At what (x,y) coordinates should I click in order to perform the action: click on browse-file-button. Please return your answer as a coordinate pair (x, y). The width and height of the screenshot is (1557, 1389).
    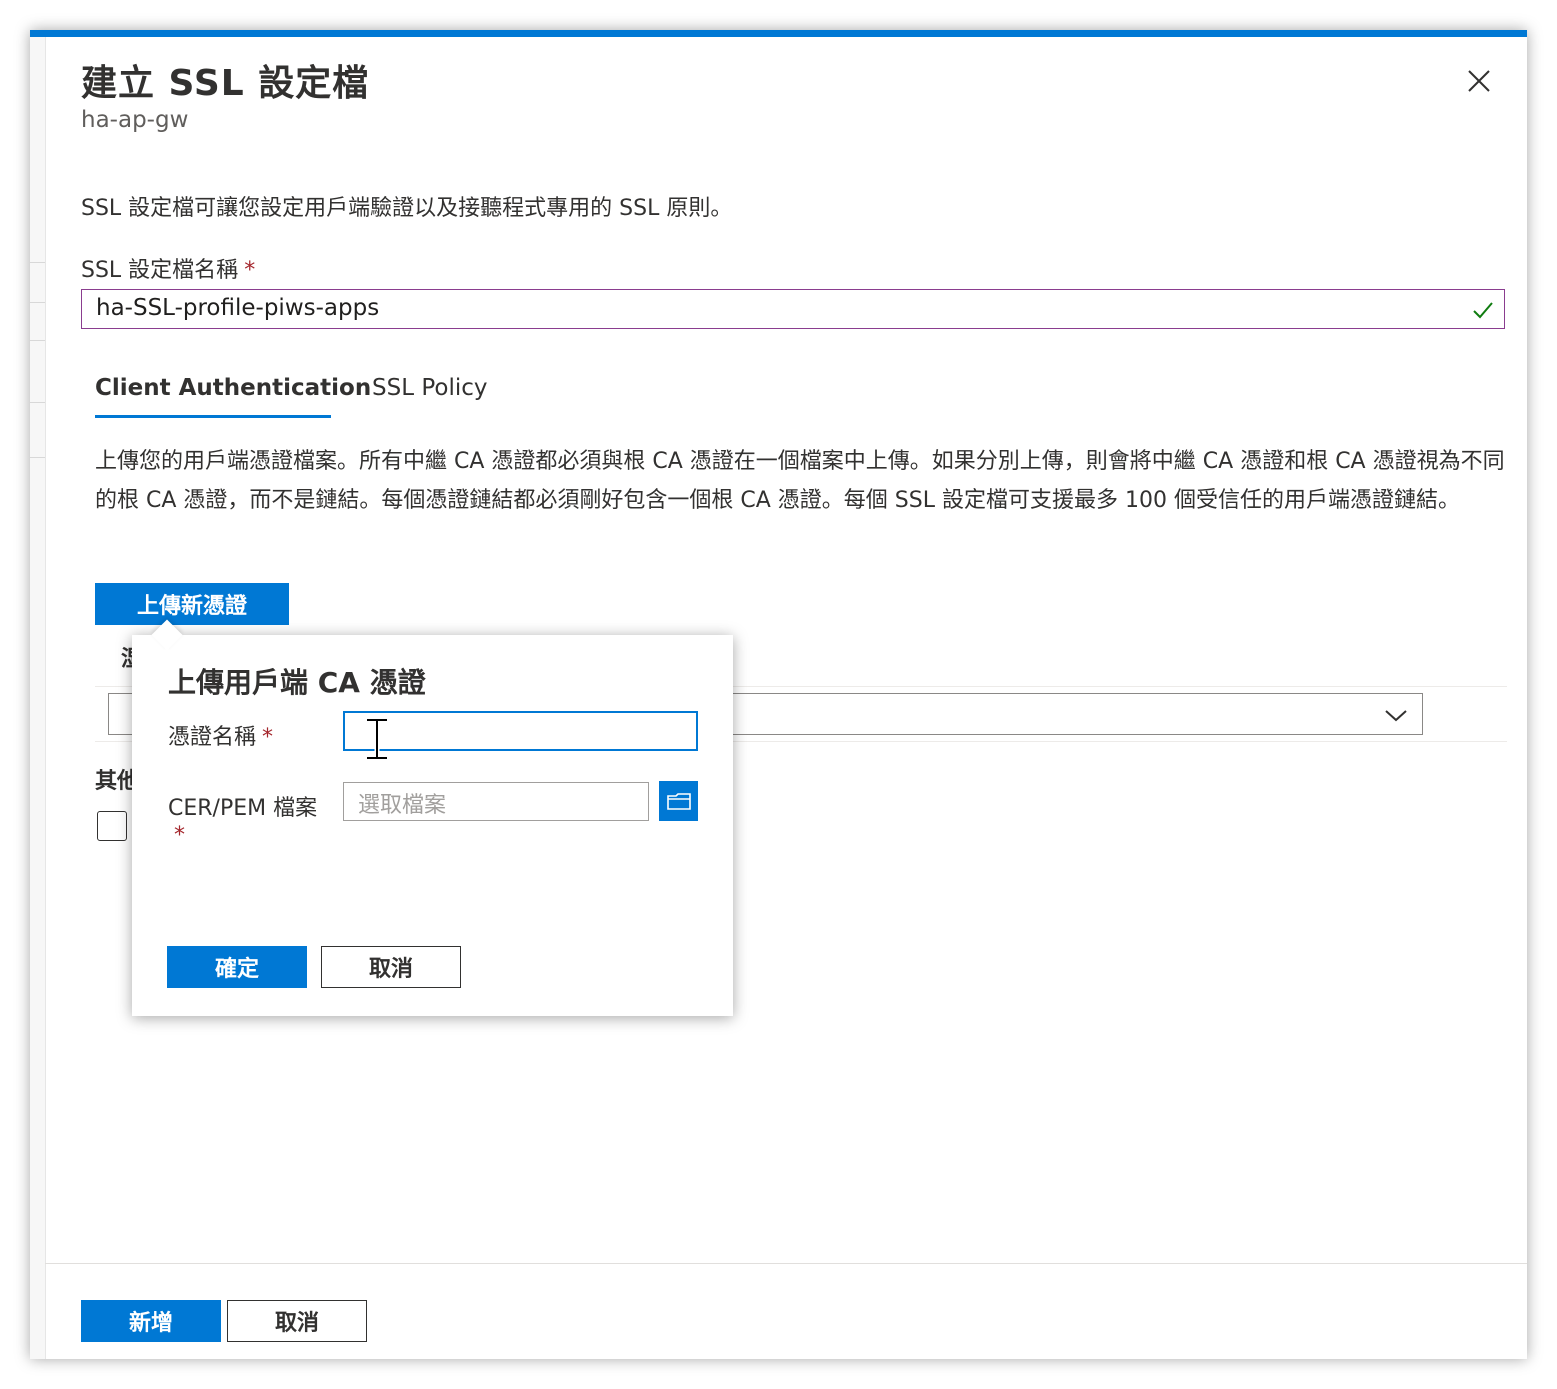
    Looking at the image, I should click on (678, 801).